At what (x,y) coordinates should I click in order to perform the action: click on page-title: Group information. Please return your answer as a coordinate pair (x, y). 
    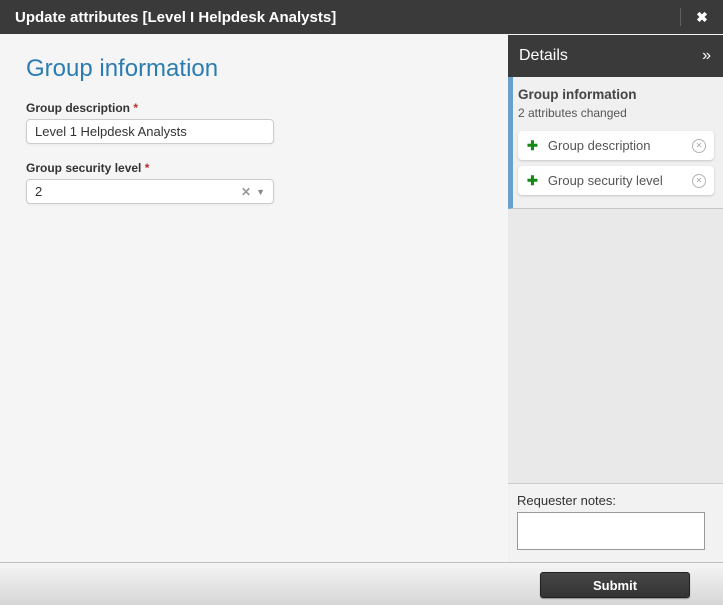
    Looking at the image, I should click on (122, 68).